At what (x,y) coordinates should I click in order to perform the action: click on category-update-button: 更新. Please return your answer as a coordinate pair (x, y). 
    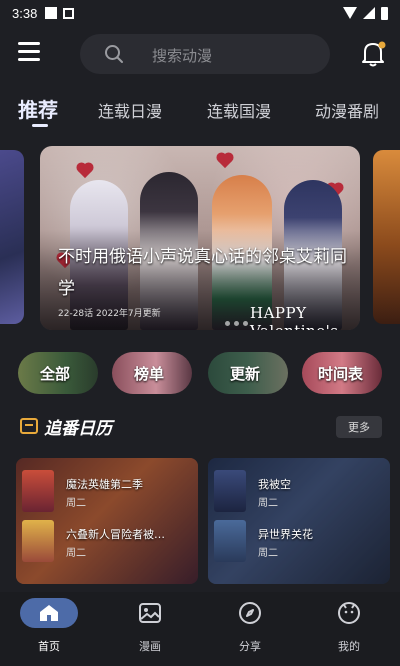
    Looking at the image, I should click on (248, 373).